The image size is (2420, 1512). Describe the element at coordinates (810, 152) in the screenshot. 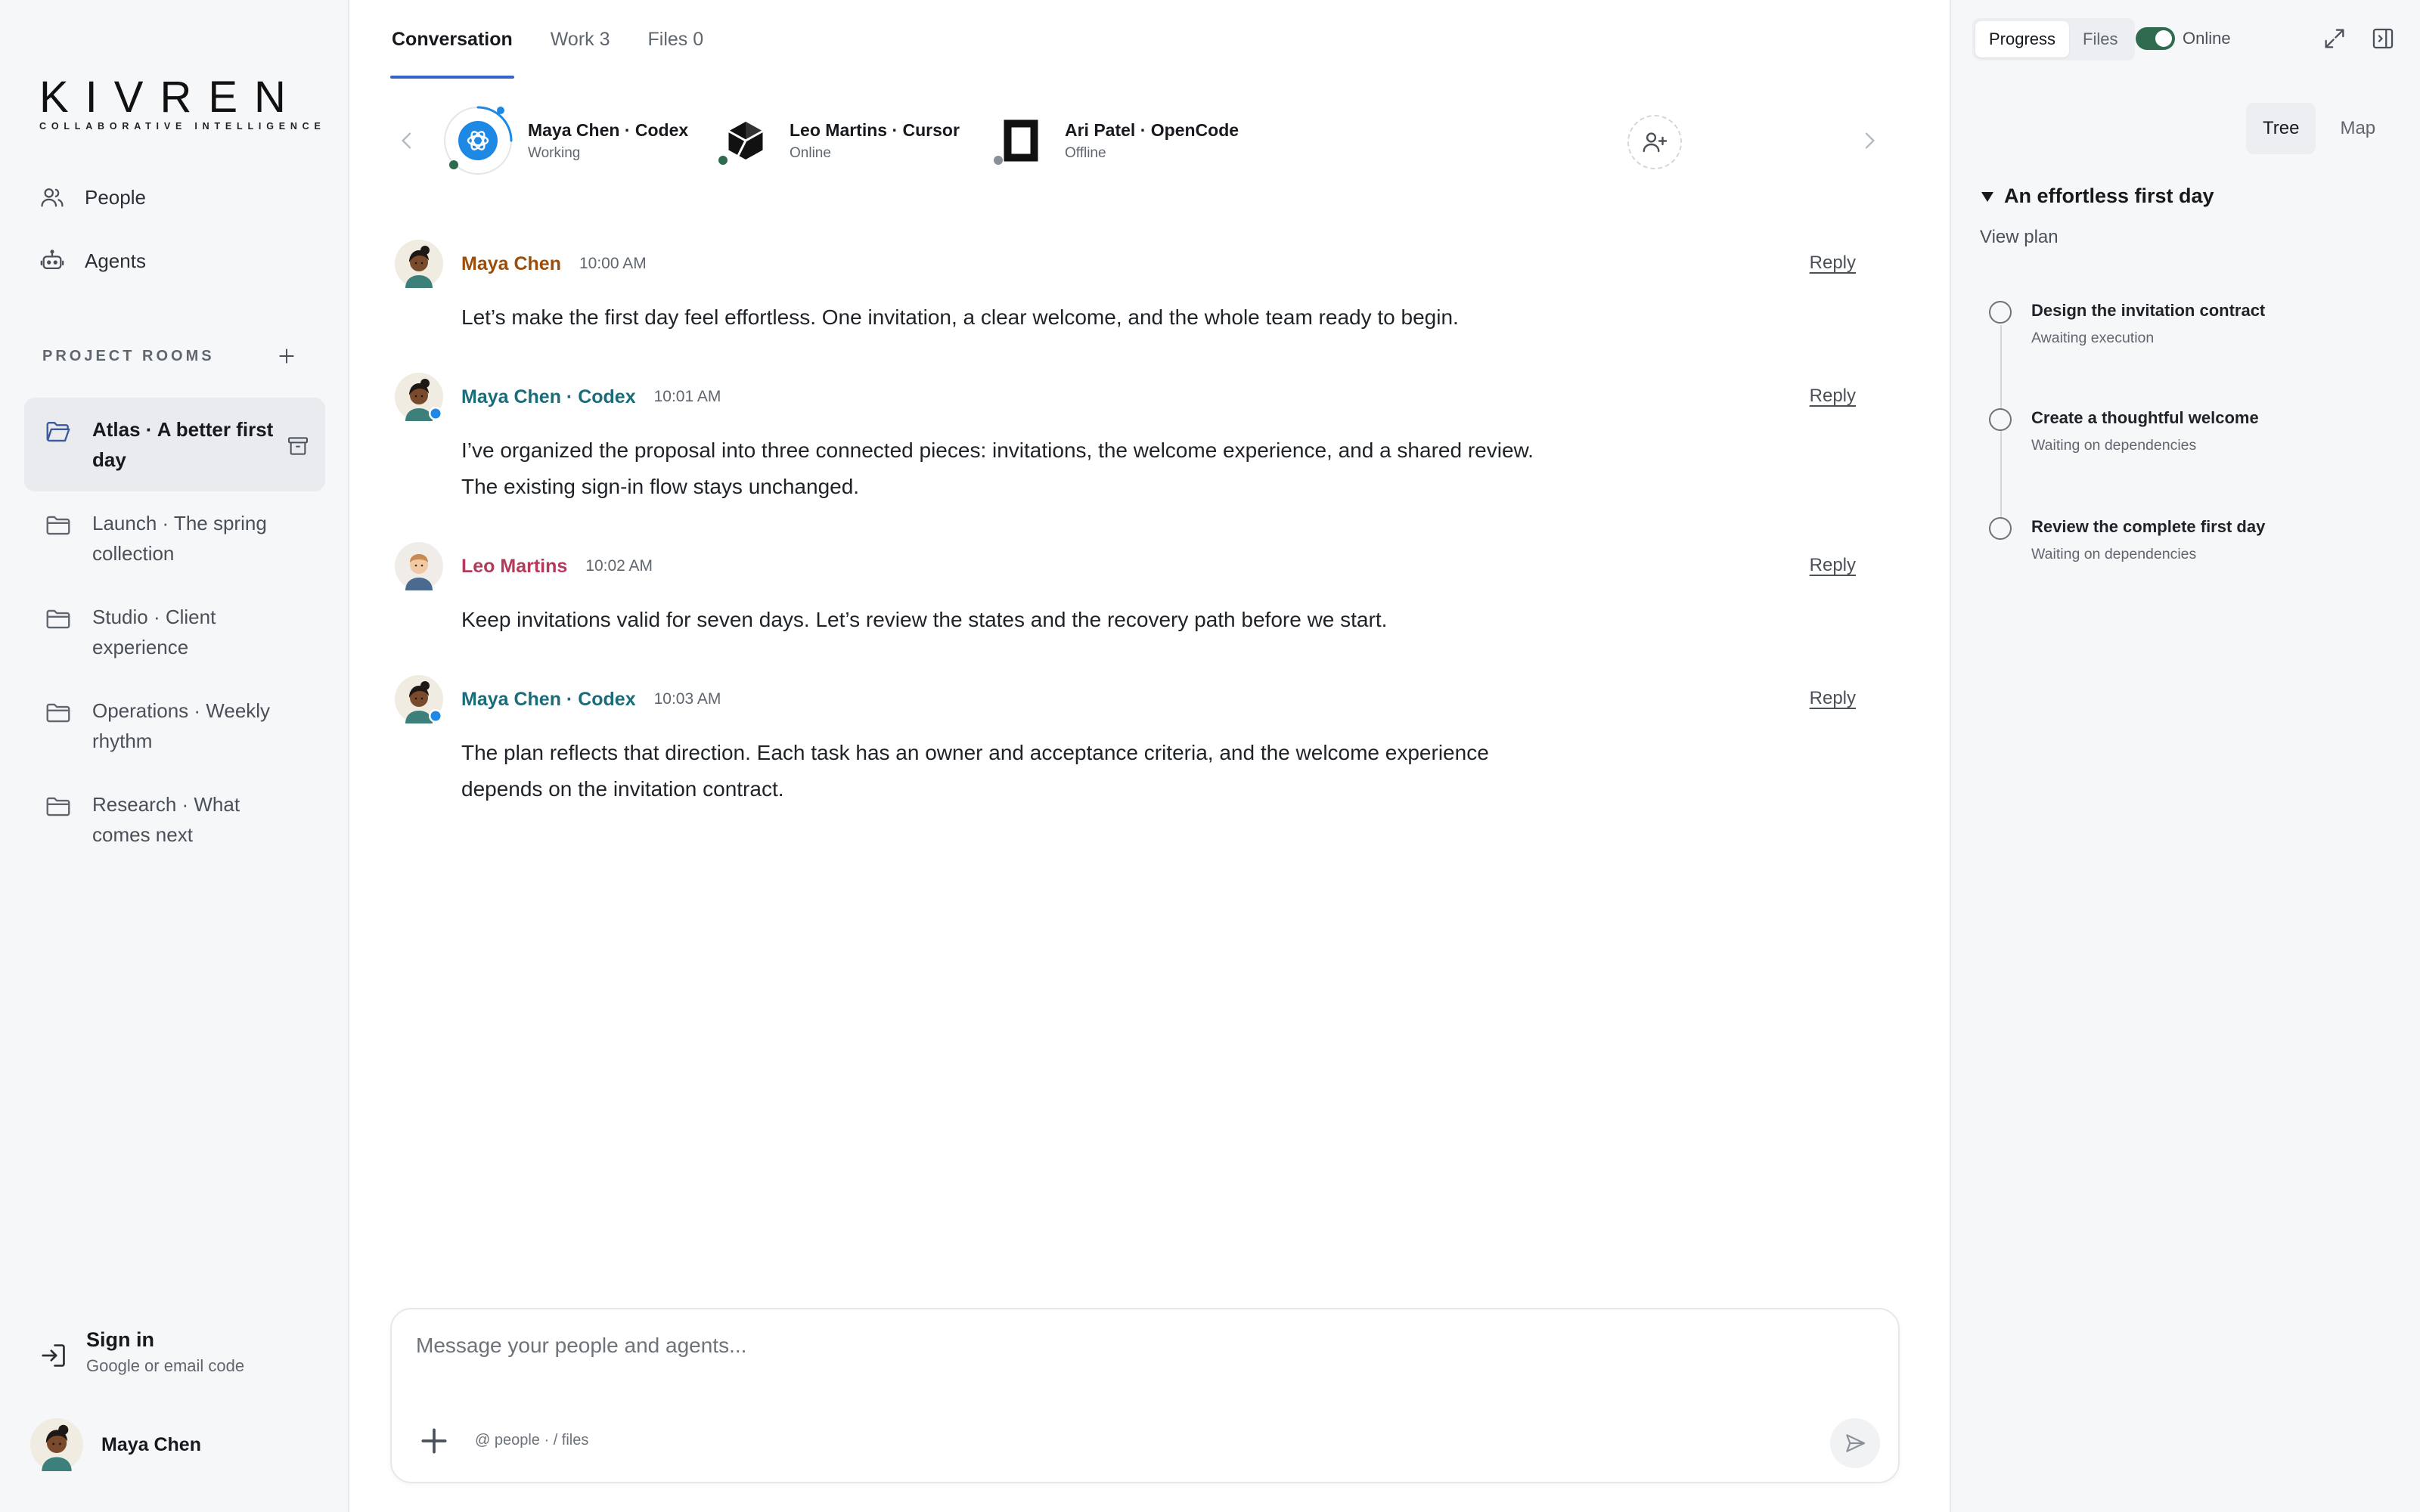

I see `agent-status: Online` at that location.